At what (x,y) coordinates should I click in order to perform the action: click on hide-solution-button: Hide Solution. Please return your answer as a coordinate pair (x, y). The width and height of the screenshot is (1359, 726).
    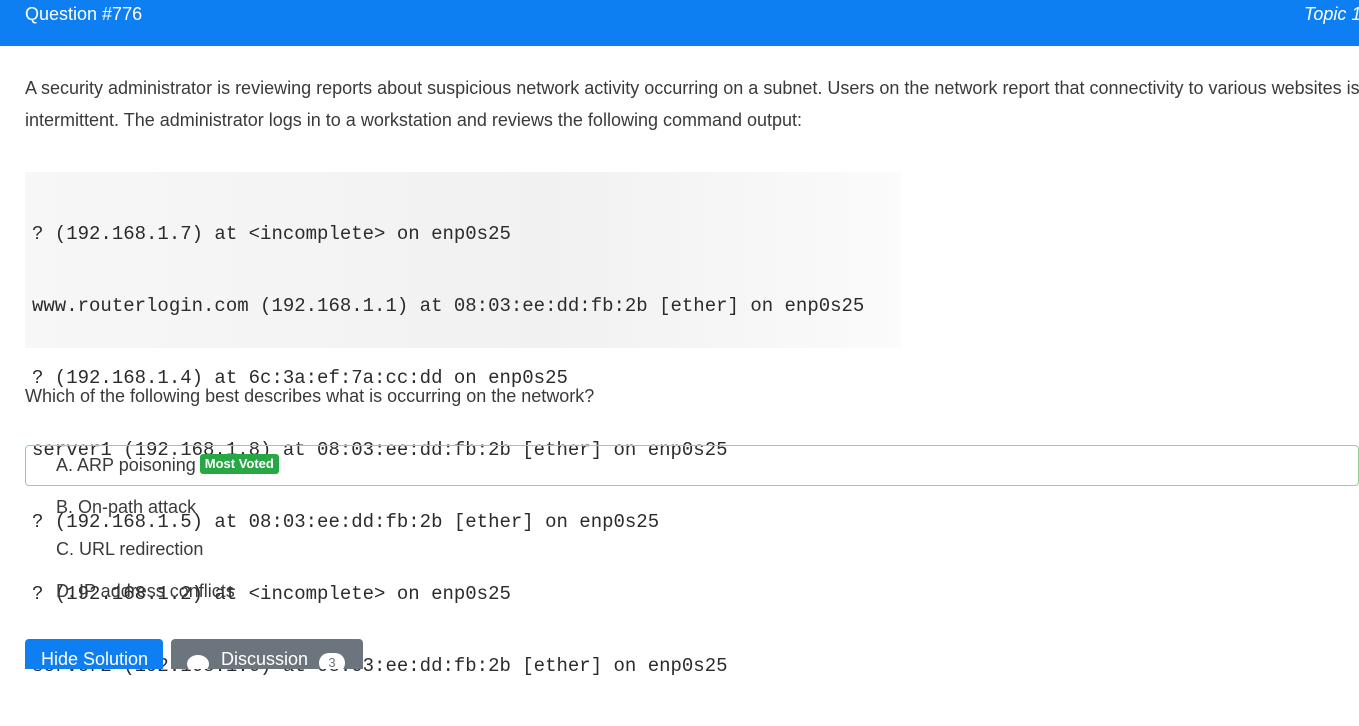
    Looking at the image, I should click on (94, 654).